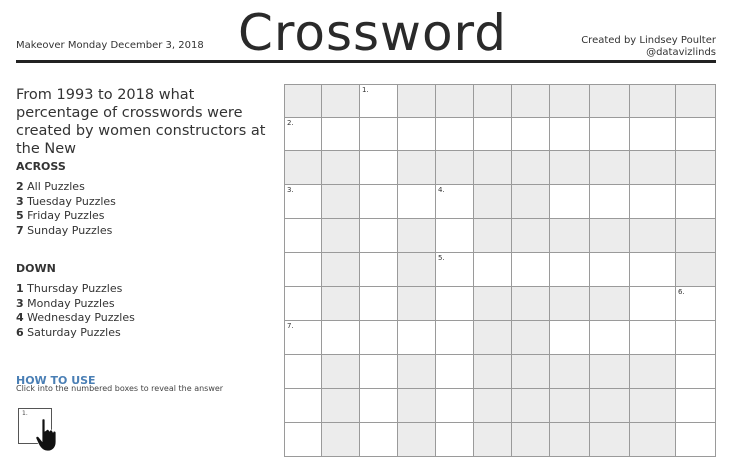 This screenshot has width=736, height=457. What do you see at coordinates (303, 337) in the screenshot?
I see `grid-cell: 7.` at bounding box center [303, 337].